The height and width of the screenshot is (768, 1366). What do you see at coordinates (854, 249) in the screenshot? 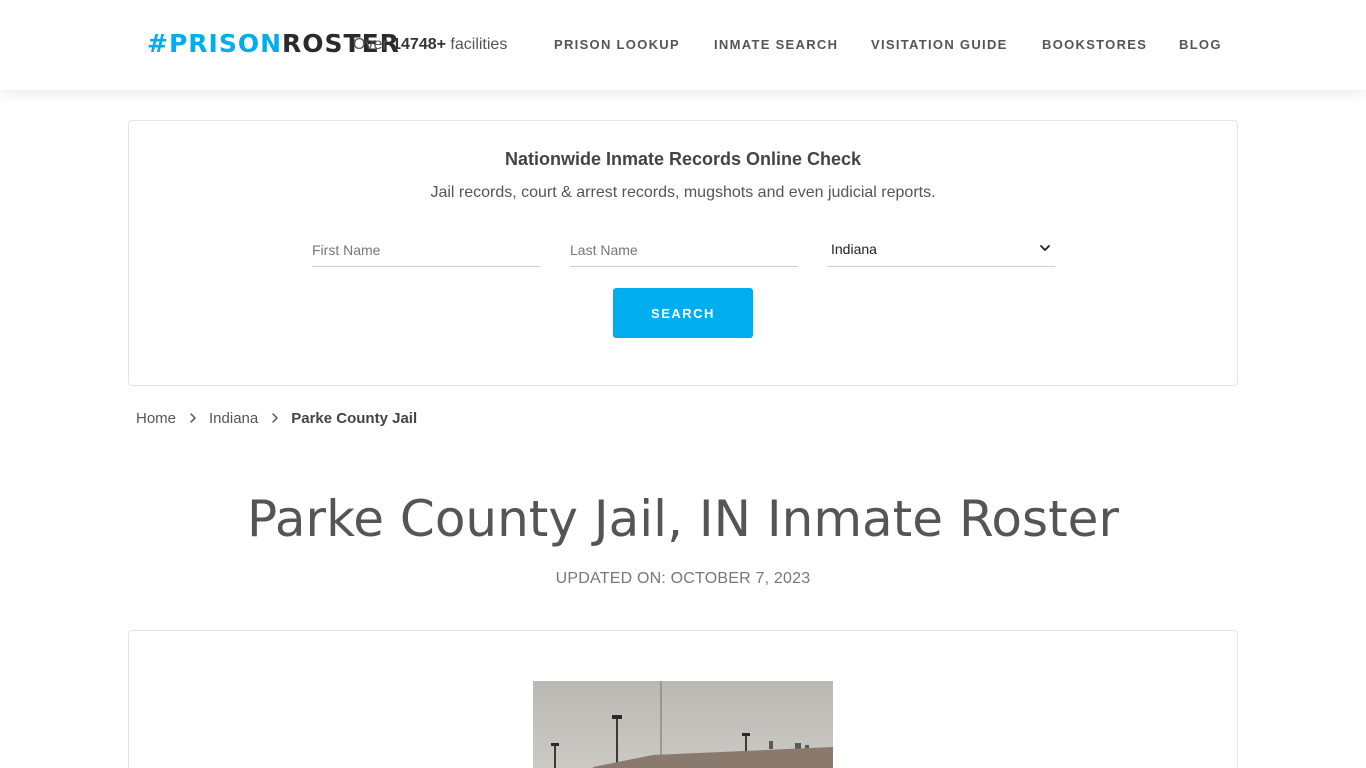
I see `state-select-value: Indiana` at bounding box center [854, 249].